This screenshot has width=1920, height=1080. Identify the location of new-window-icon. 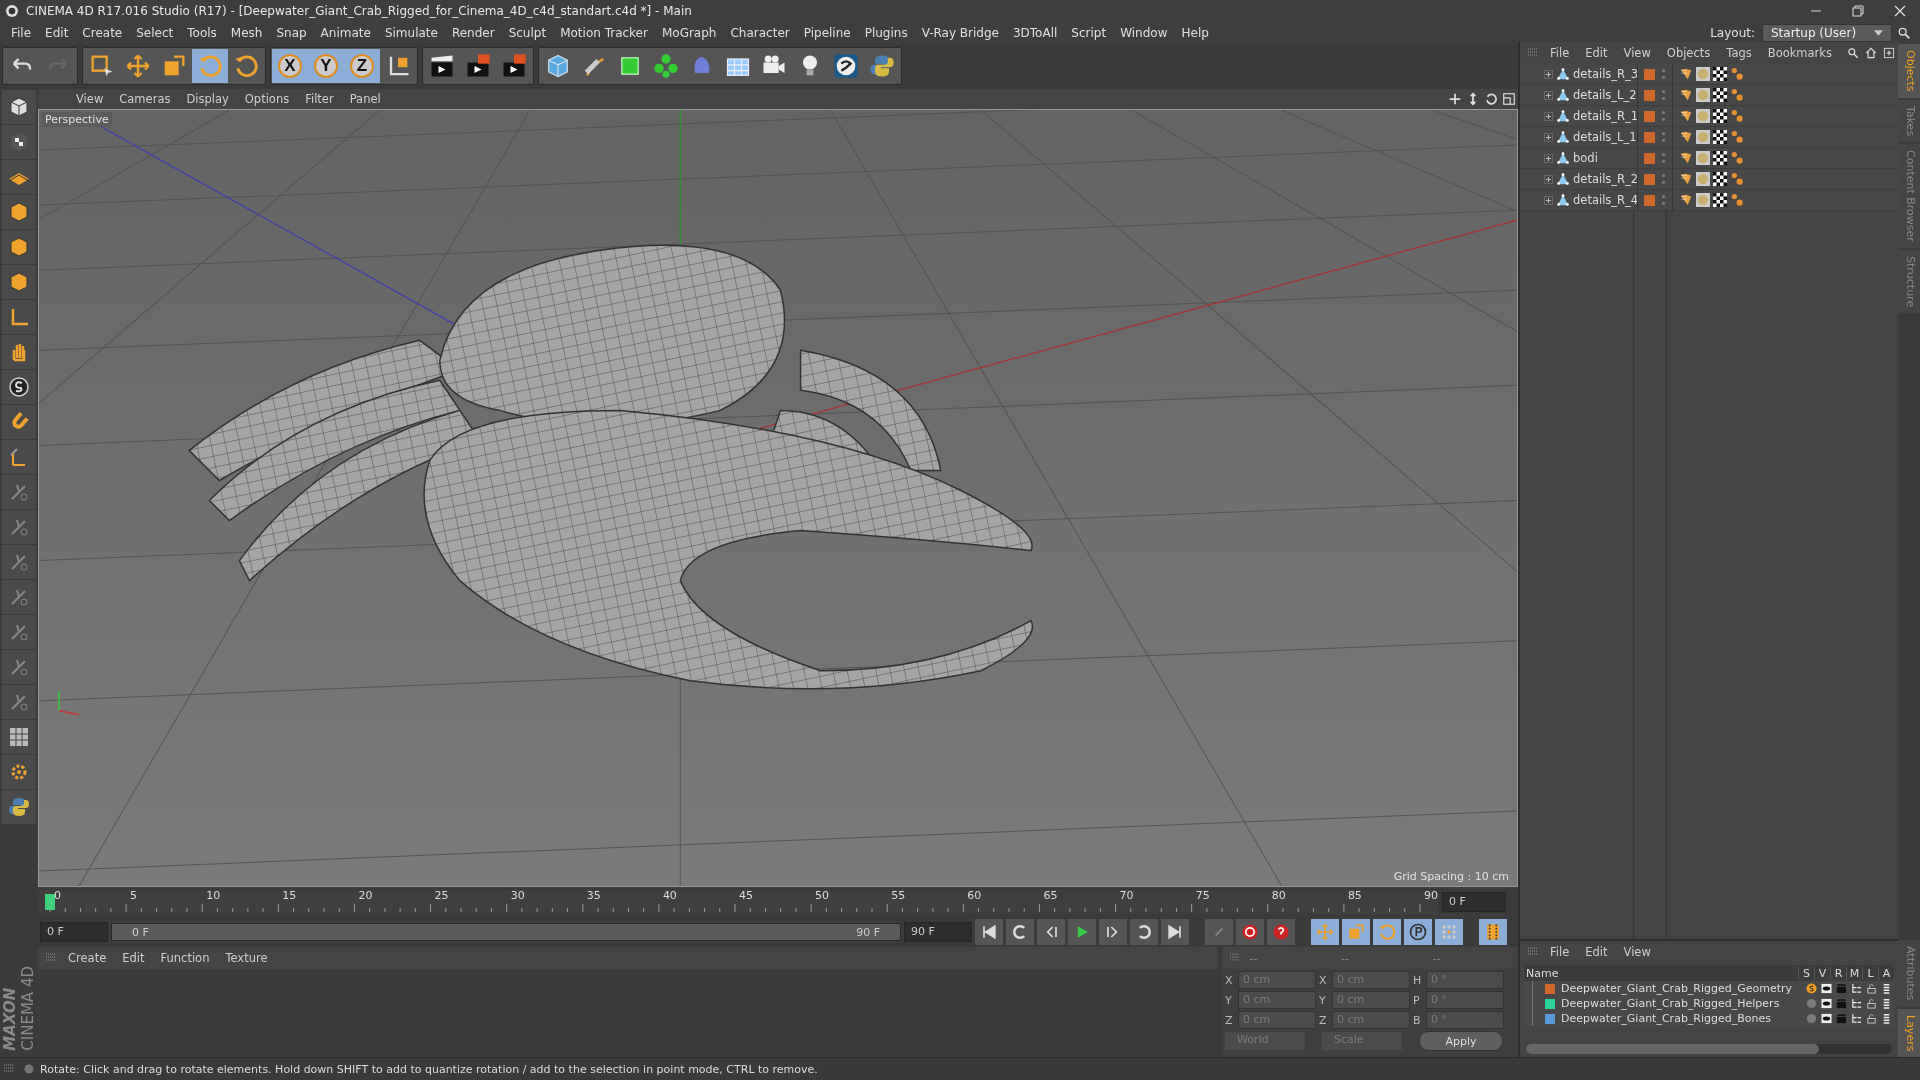
(1889, 53).